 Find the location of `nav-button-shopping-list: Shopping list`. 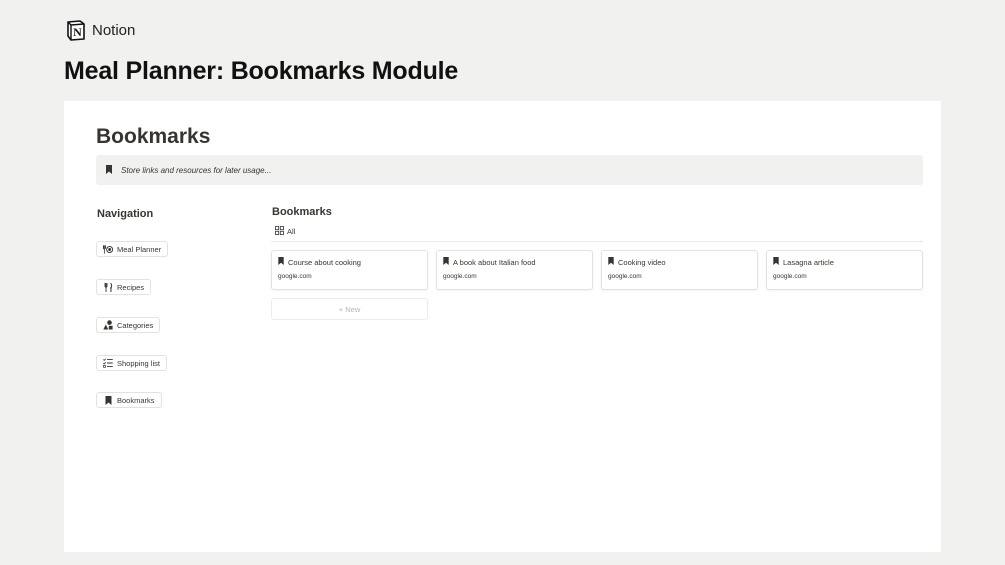

nav-button-shopping-list: Shopping list is located at coordinates (131, 363).